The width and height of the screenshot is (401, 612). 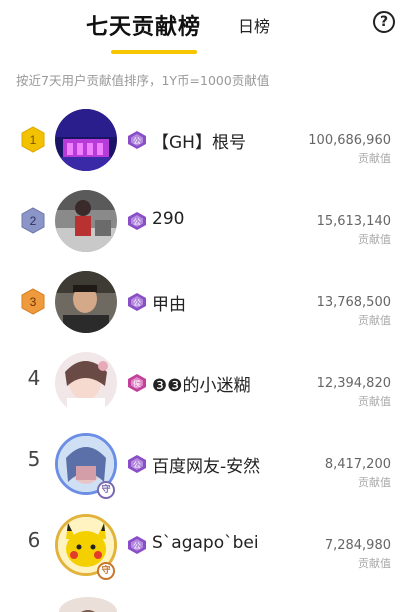 I want to click on rank-badge-gold: 1, so click(x=33, y=139).